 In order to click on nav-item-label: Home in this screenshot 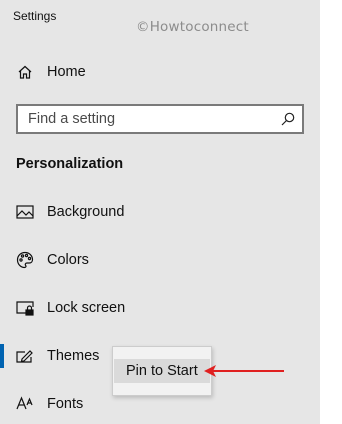, I will do `click(66, 72)`.